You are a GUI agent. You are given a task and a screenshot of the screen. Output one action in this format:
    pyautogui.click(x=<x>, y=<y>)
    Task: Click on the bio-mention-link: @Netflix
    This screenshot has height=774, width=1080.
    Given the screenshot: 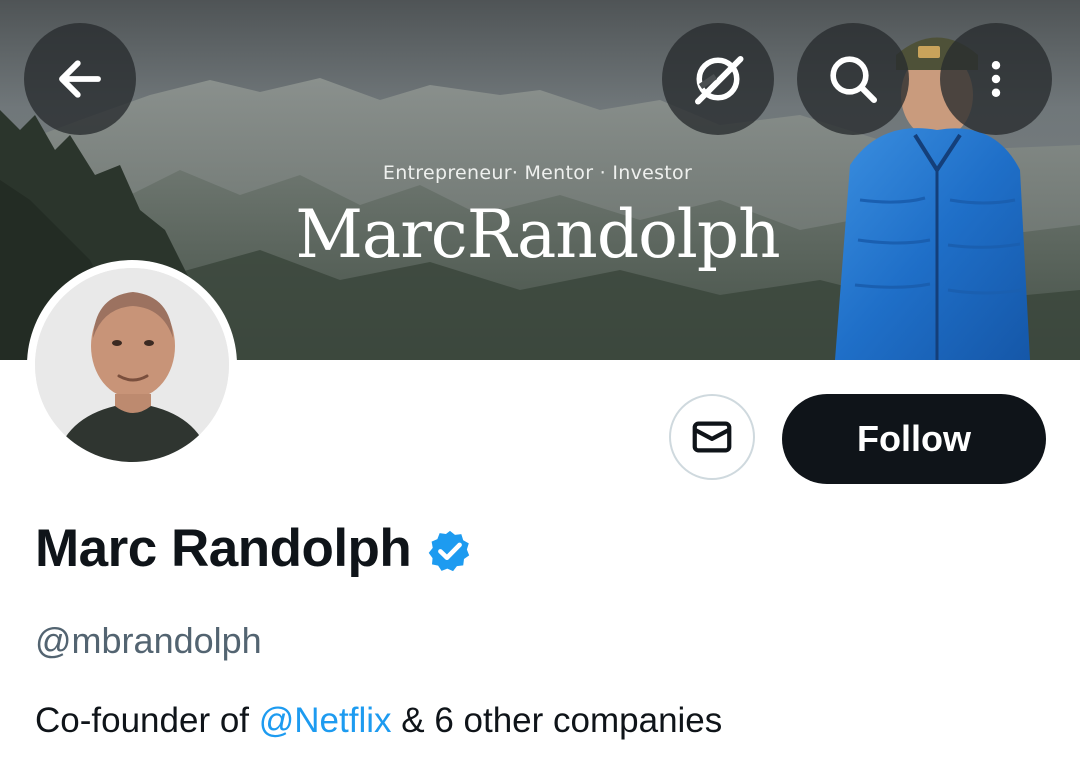 What is the action you would take?
    pyautogui.click(x=325, y=720)
    